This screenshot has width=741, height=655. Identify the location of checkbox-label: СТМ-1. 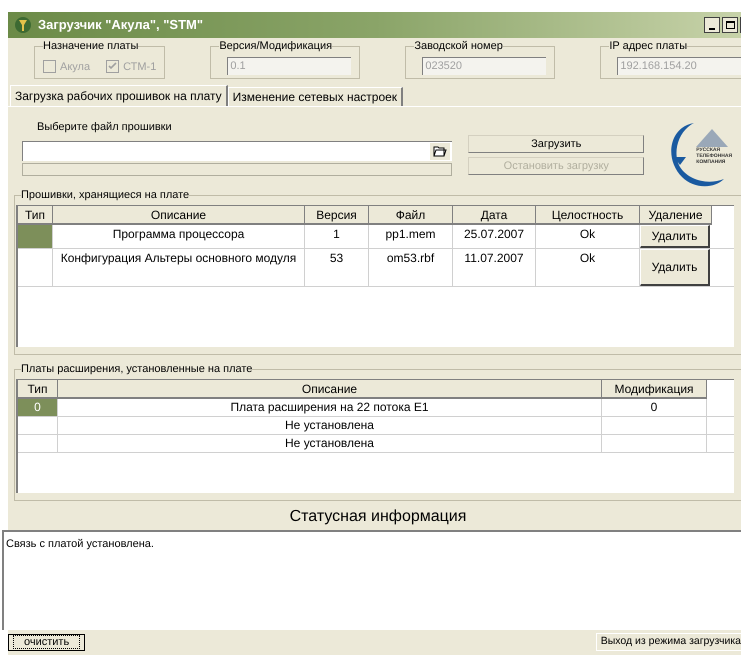
(139, 67).